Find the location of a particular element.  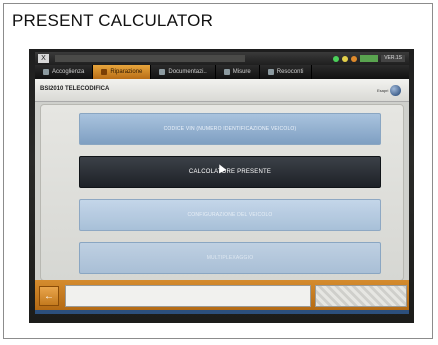

exit-label: Esapri is located at coordinates (383, 90).